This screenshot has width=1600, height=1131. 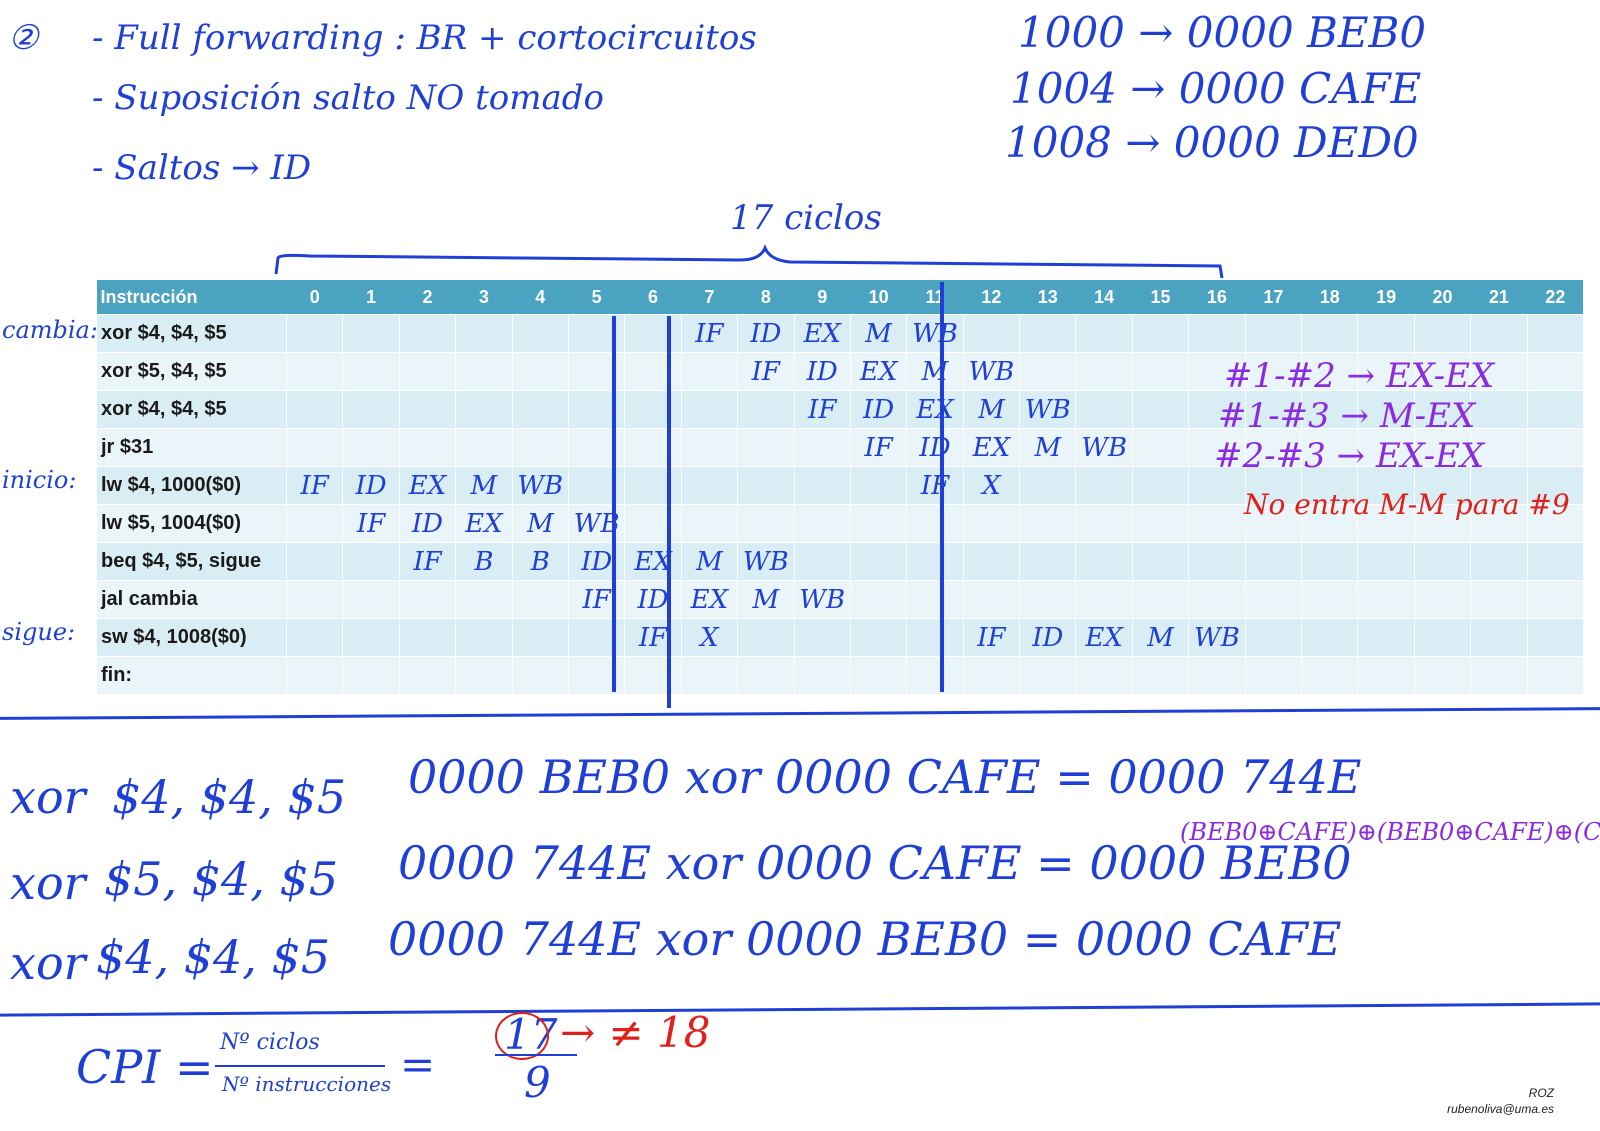 I want to click on cpi-fraction-bar, so click(x=300, y=1066).